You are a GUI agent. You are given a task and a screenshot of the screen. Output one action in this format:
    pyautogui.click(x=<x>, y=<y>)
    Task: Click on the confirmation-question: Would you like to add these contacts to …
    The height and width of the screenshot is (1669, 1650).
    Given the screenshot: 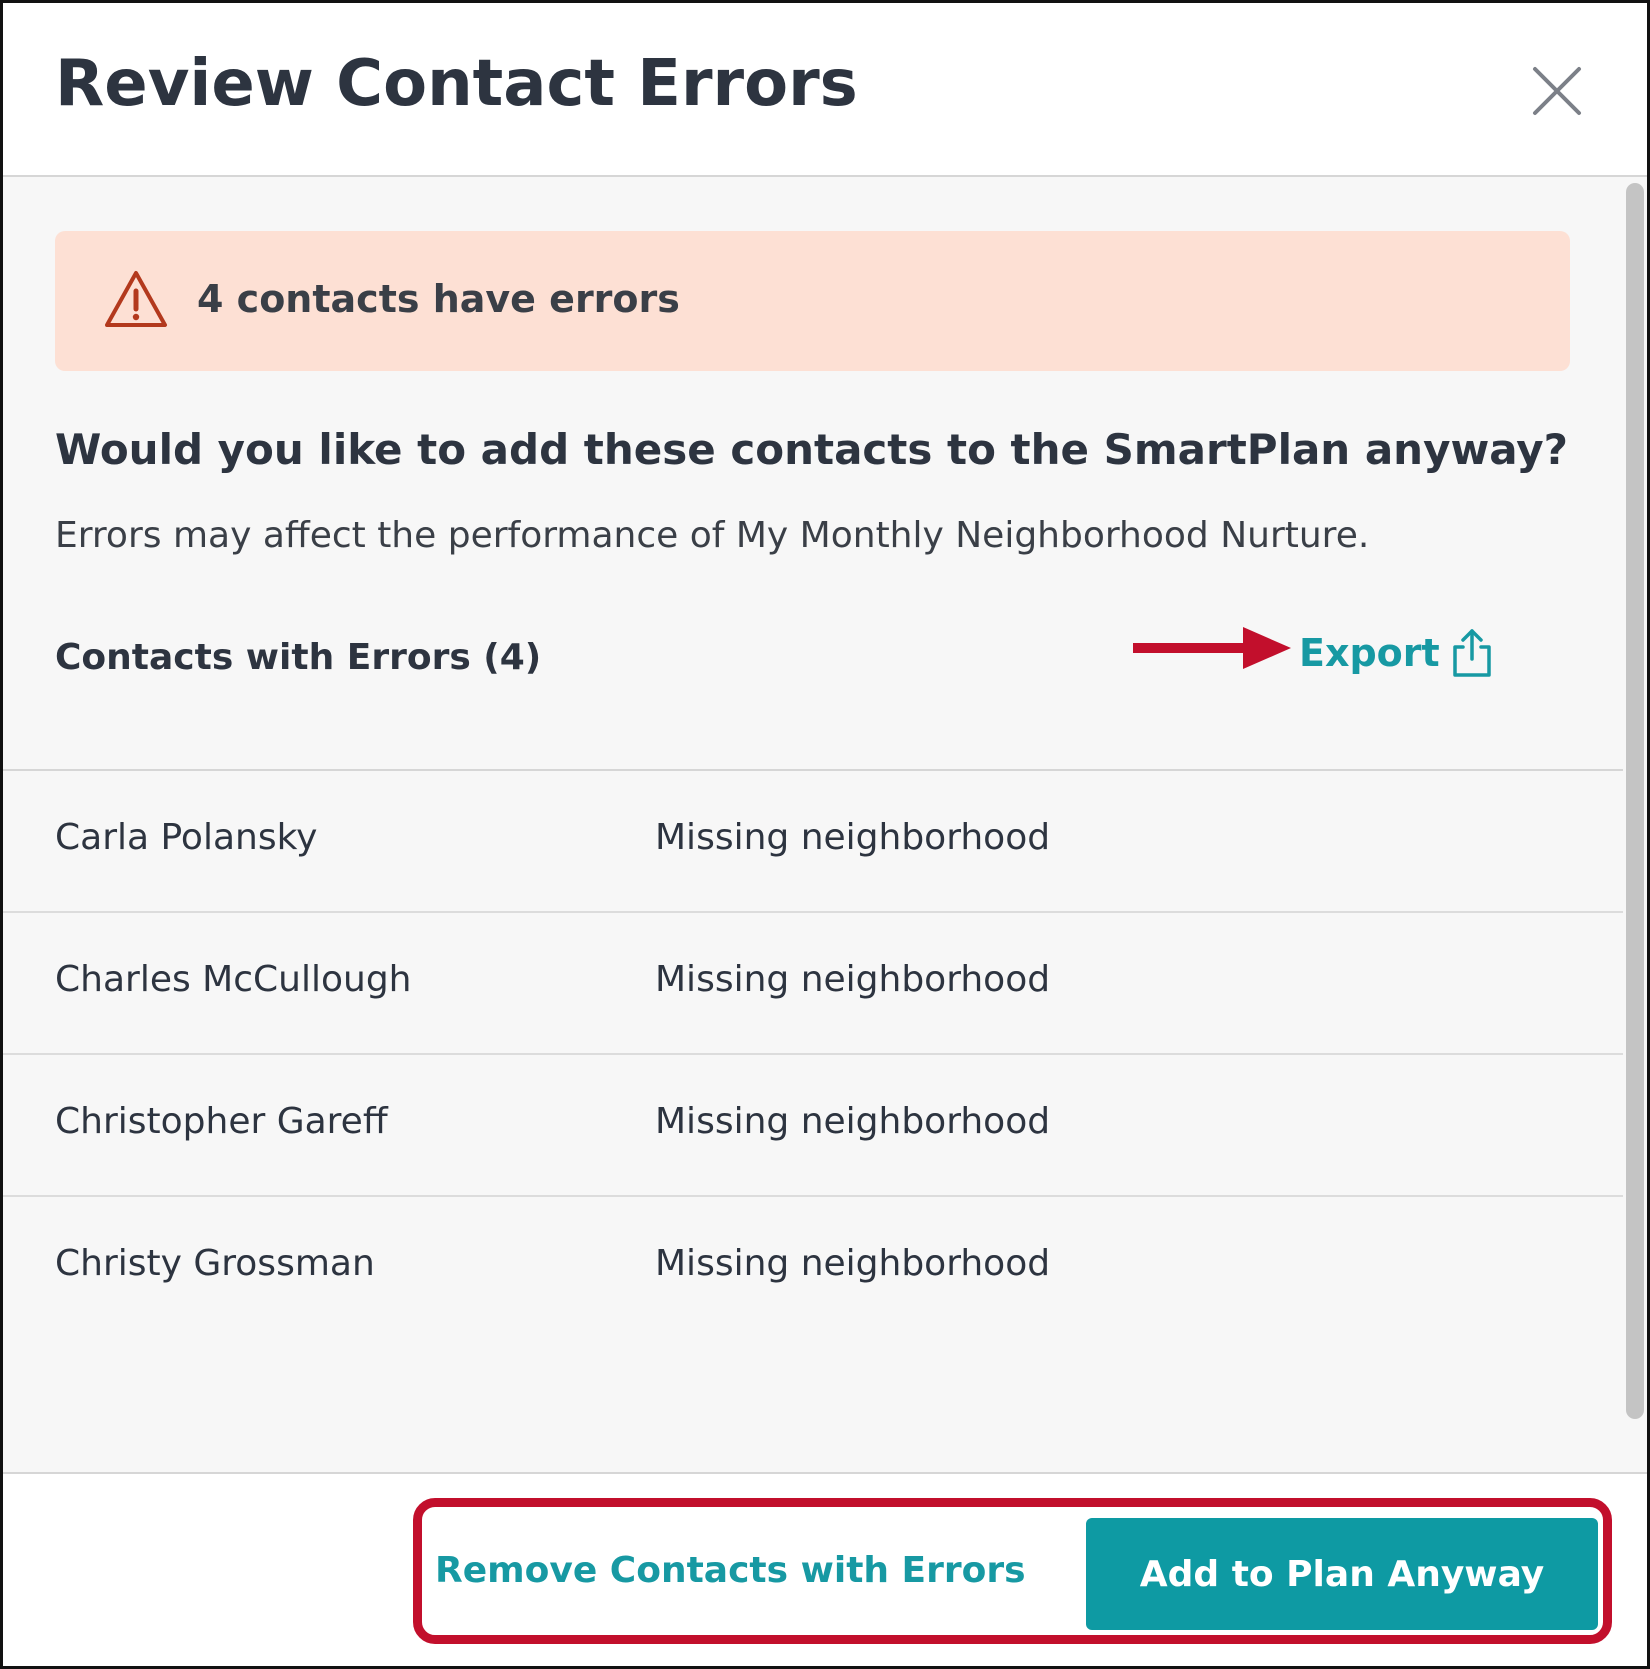 What is the action you would take?
    pyautogui.click(x=812, y=449)
    